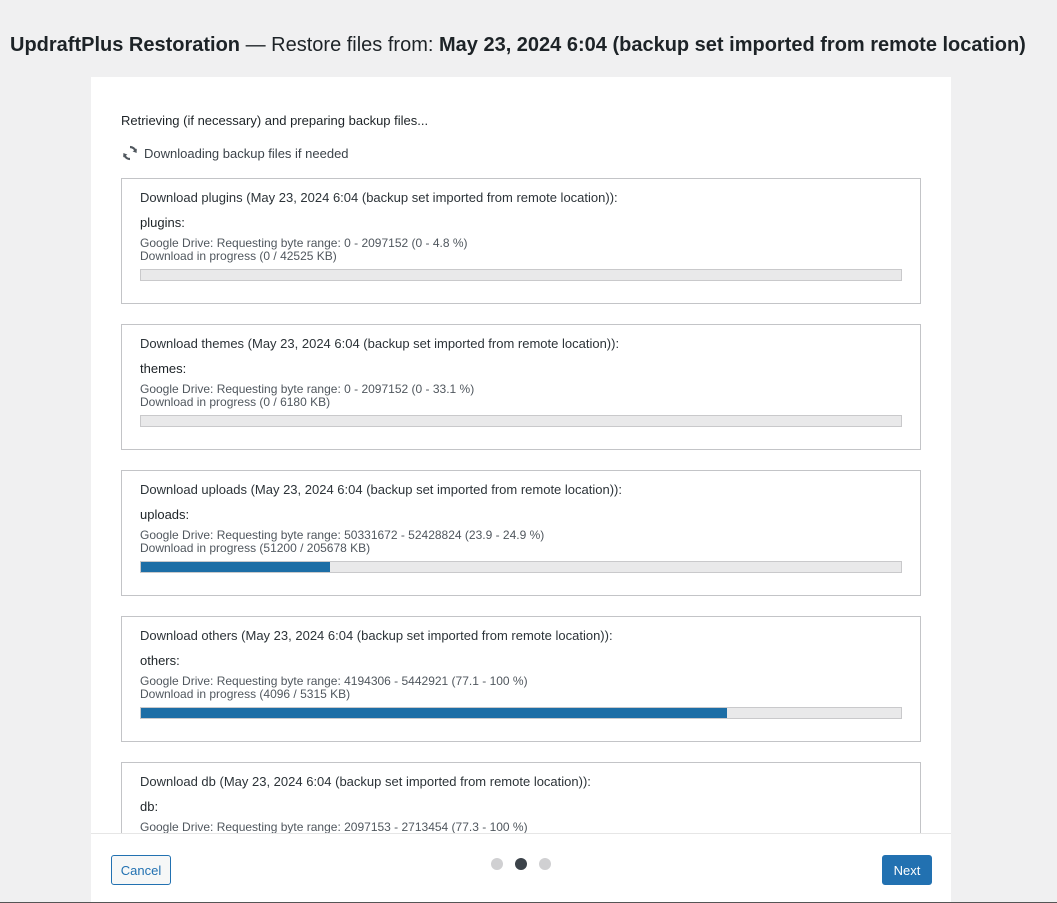 The height and width of the screenshot is (903, 1057). I want to click on page-title-brand: UpdraftPlus Restoration, so click(125, 45).